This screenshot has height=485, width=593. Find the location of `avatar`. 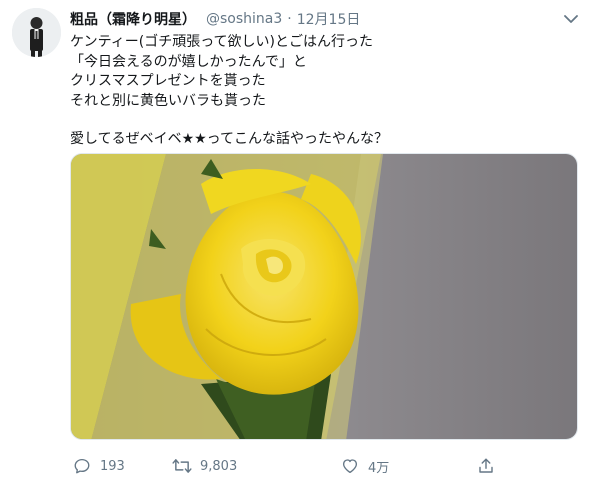

avatar is located at coordinates (36, 32).